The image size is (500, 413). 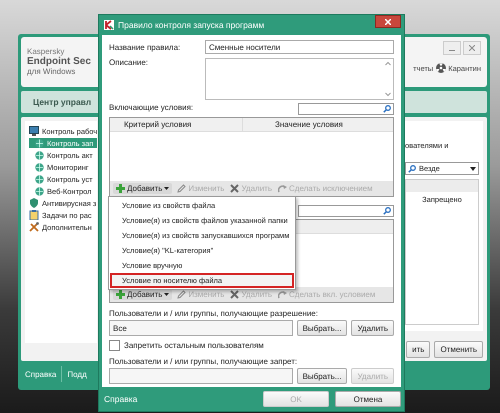 I want to click on app-logo-icon, so click(x=109, y=25).